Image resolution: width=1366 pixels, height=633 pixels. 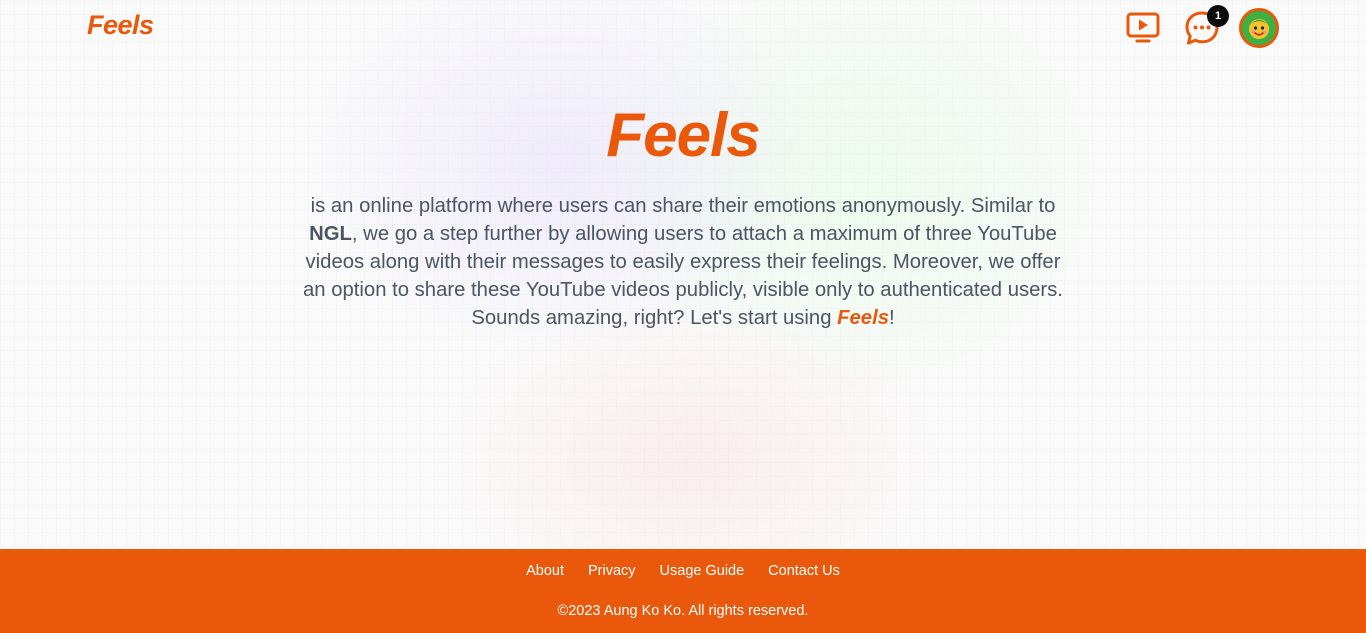 What do you see at coordinates (683, 135) in the screenshot?
I see `hero-title: Feels` at bounding box center [683, 135].